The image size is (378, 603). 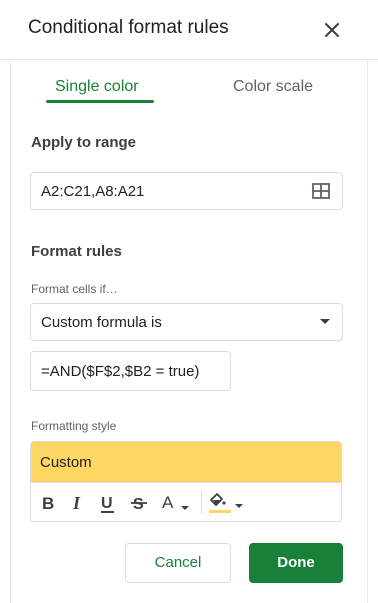 I want to click on range-value: A2:C21,A8:A21, so click(x=93, y=191).